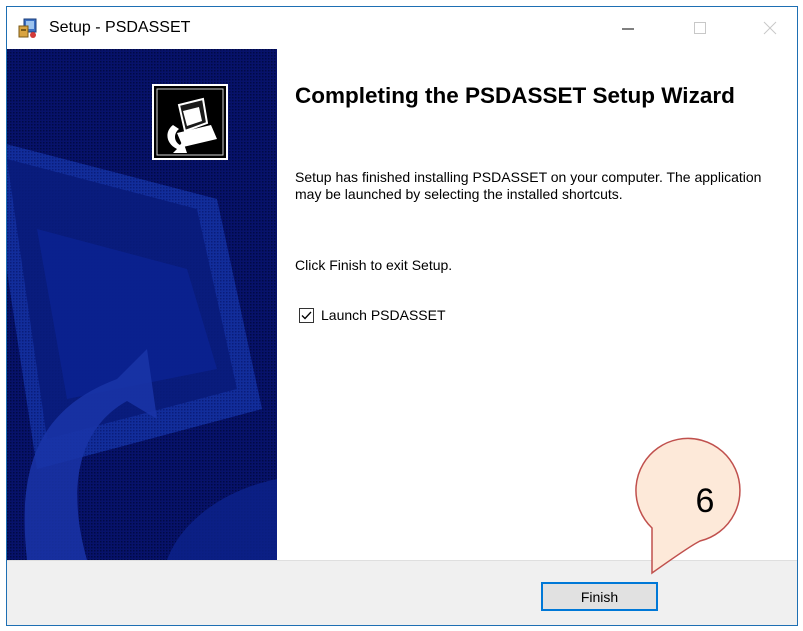  Describe the element at coordinates (515, 95) in the screenshot. I see `page-title: Completing the PSDASSET Setup Wizard` at that location.